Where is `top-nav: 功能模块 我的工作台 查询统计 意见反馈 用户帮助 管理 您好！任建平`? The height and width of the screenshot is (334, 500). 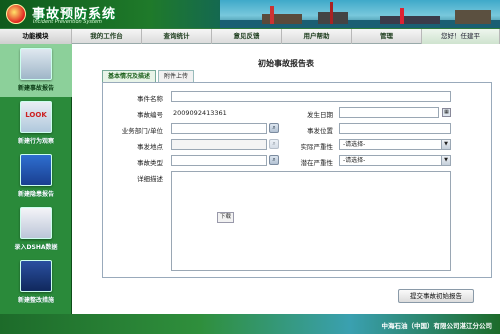
top-nav: 功能模块 我的工作台 查询统计 意见反馈 用户帮助 管理 您好！任建平 is located at coordinates (250, 36).